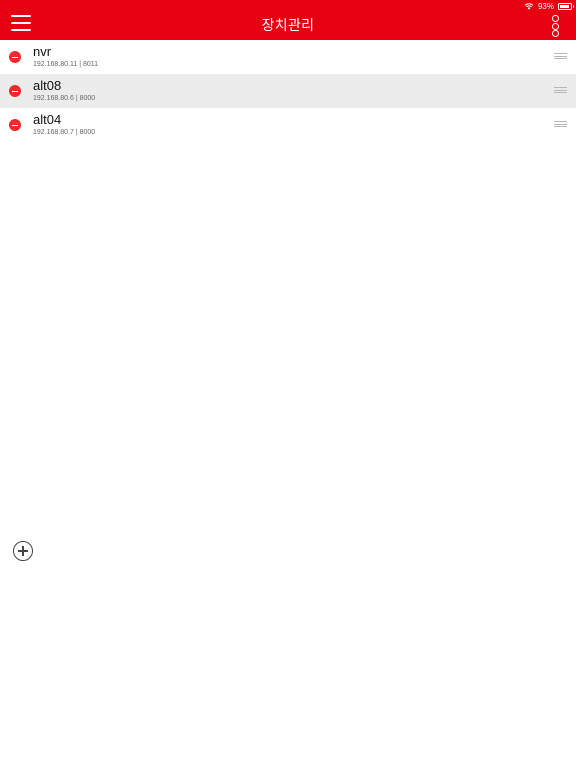 Image resolution: width=576 pixels, height=768 pixels. What do you see at coordinates (53, 98) in the screenshot?
I see `device-ip: 192.168.80.6` at bounding box center [53, 98].